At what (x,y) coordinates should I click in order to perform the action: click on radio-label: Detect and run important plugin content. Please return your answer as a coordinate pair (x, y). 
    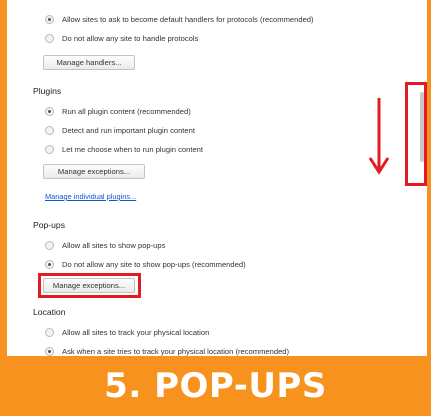
    Looking at the image, I should click on (128, 130).